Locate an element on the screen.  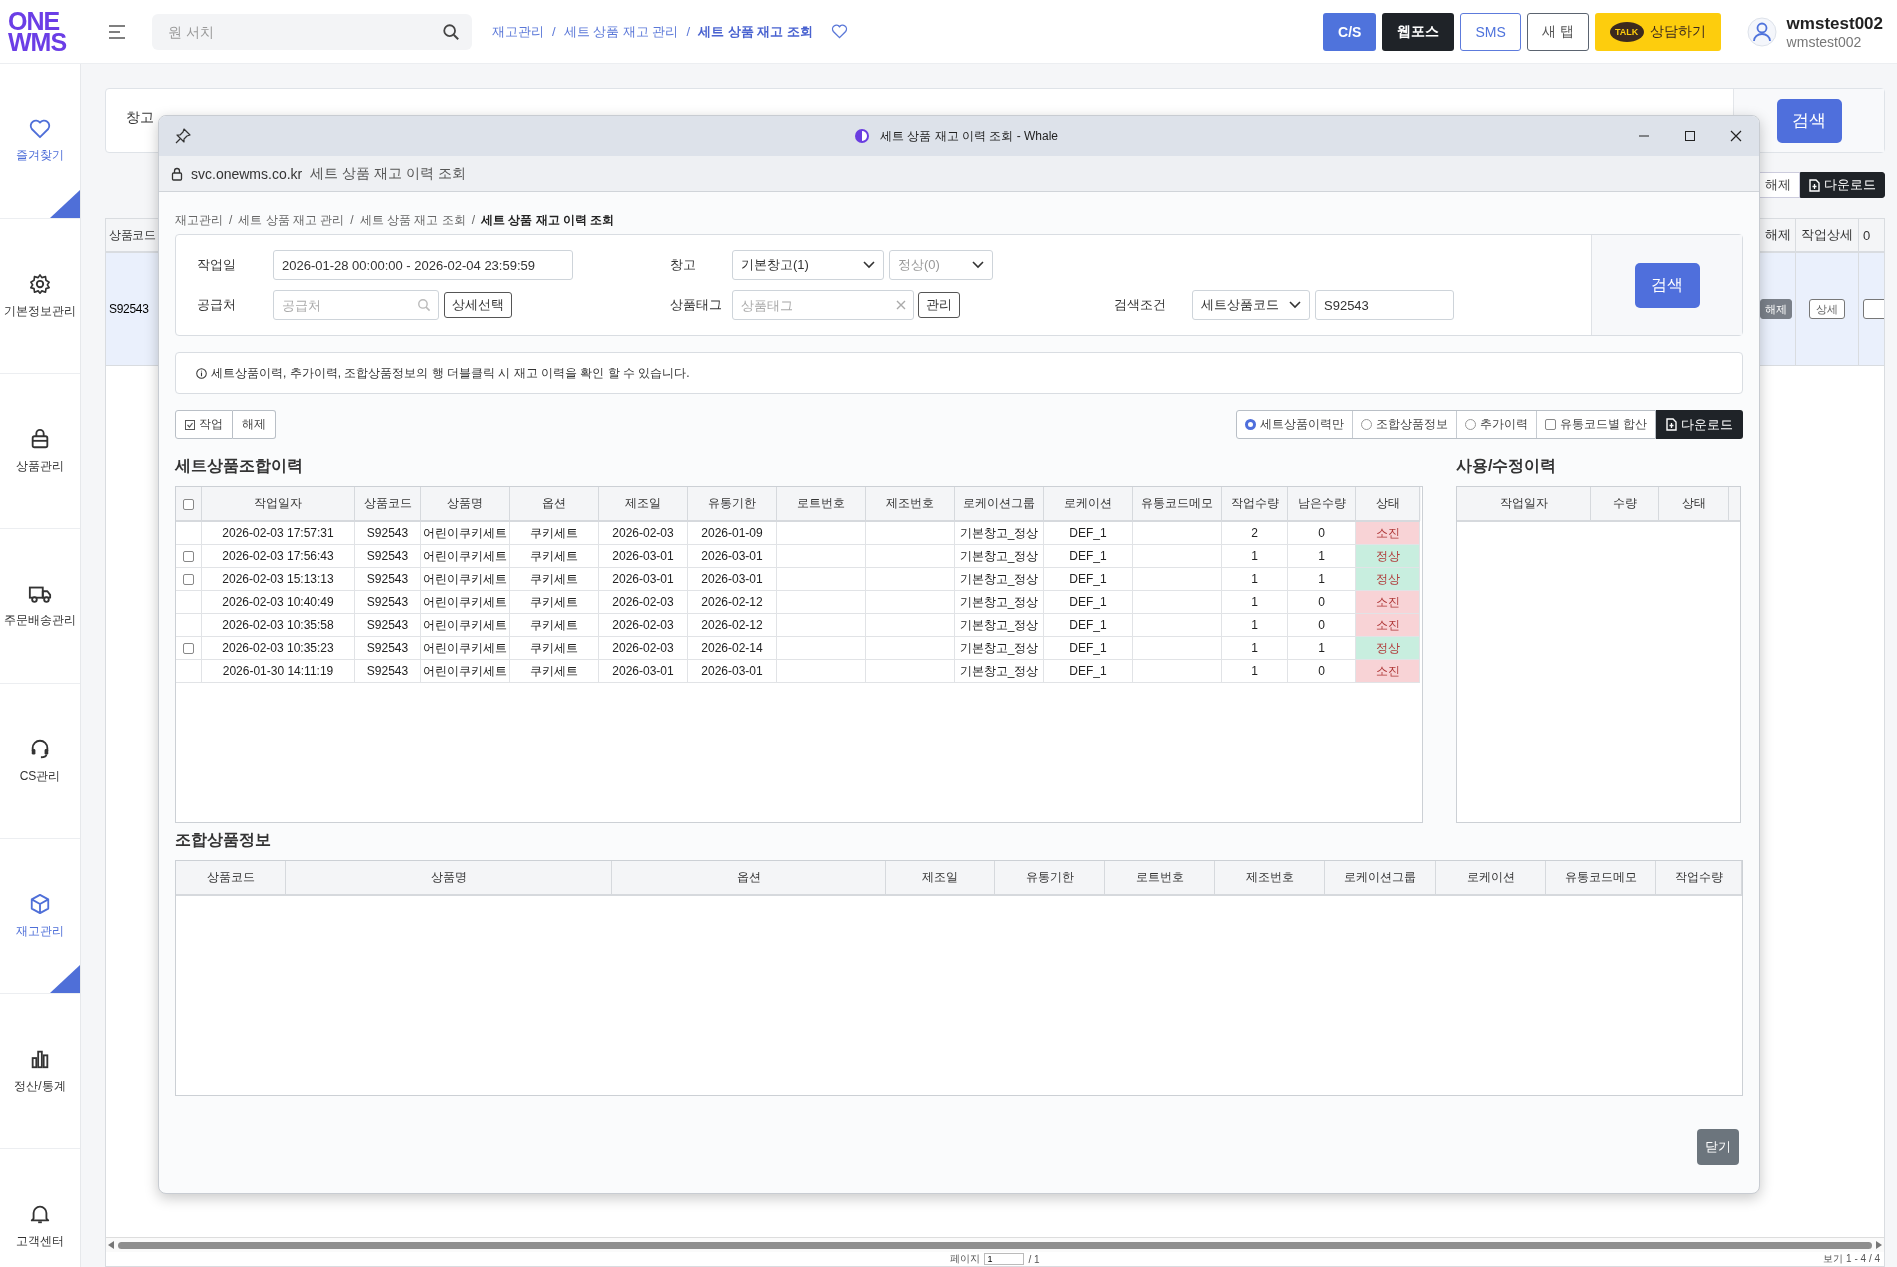
sidebar-item: CS관리 is located at coordinates (40, 761).